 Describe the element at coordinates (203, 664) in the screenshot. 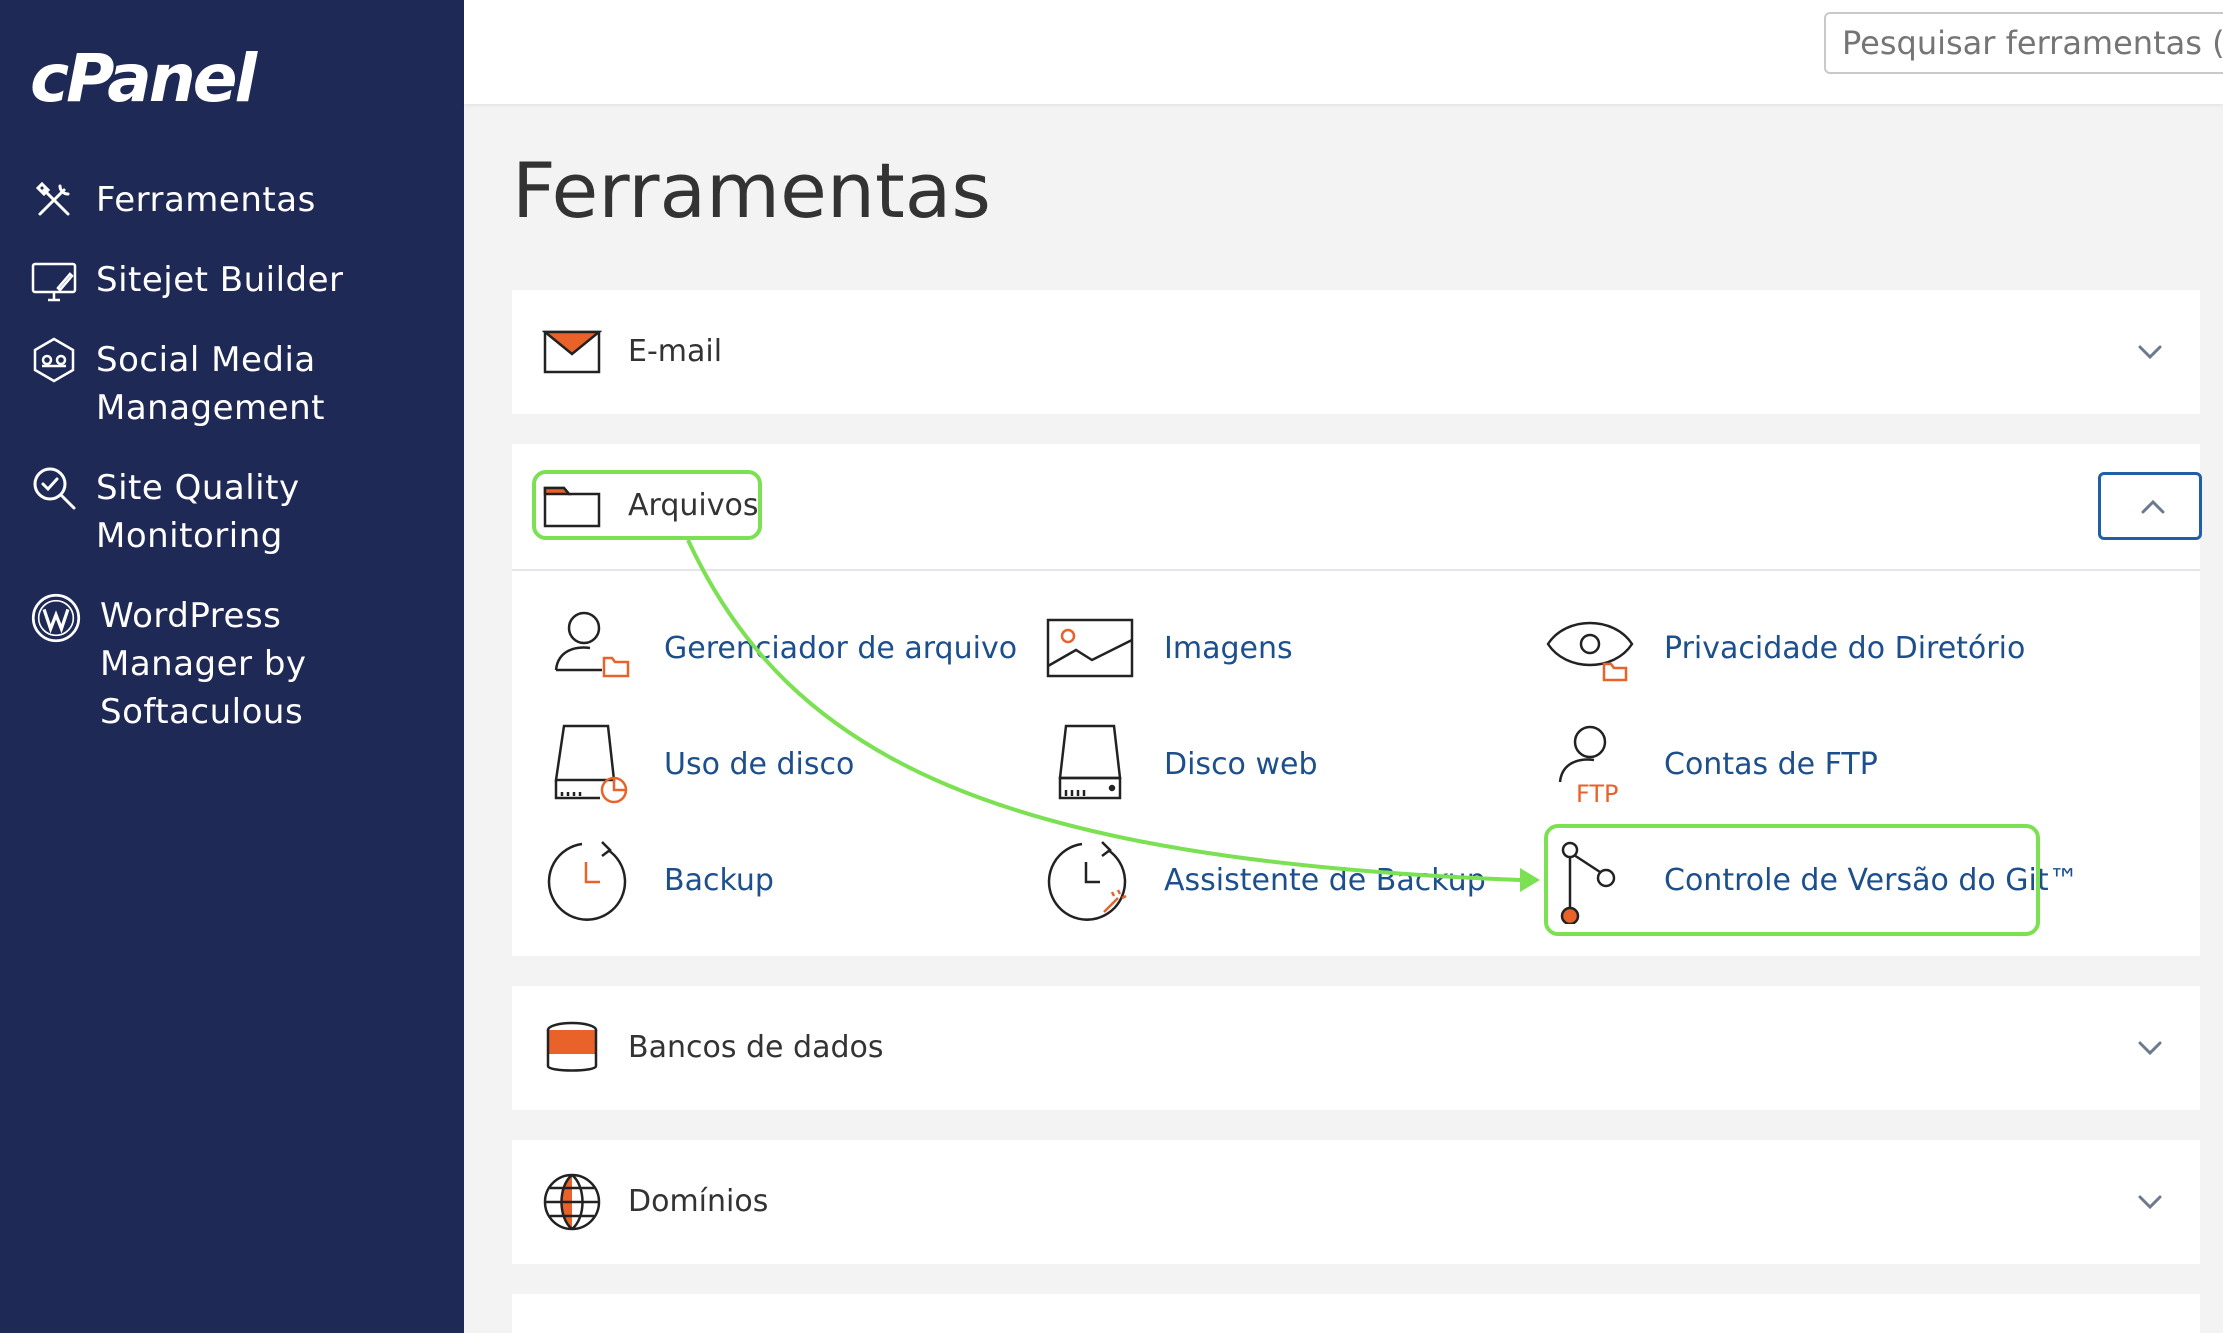

I see `sidebar-item-label: WordPress Manager by Softaculous` at that location.